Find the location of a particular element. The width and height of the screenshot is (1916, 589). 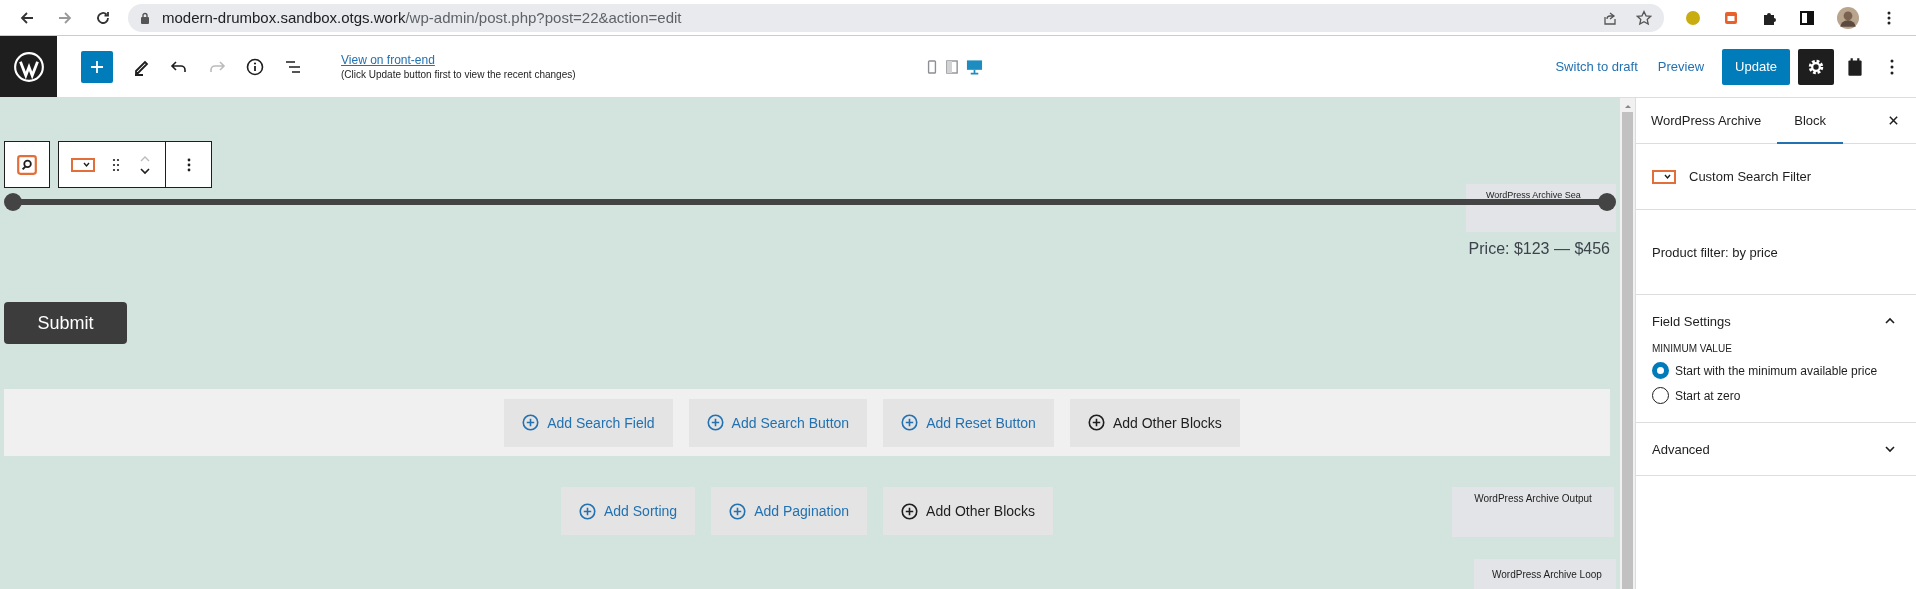

block-description: Product filter: by price is located at coordinates (1715, 252).